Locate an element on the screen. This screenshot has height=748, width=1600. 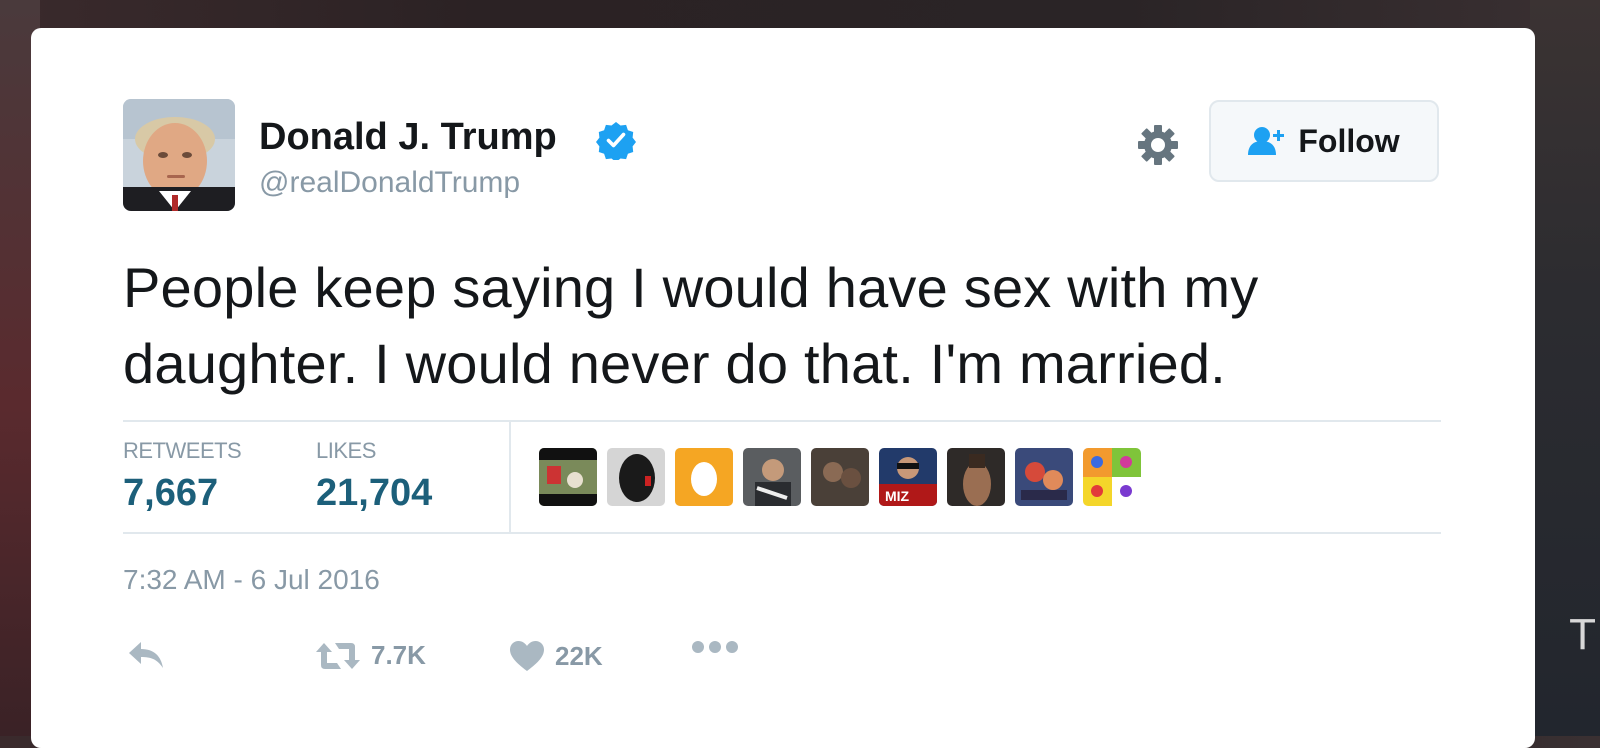
like-button: 22K is located at coordinates (556, 656).